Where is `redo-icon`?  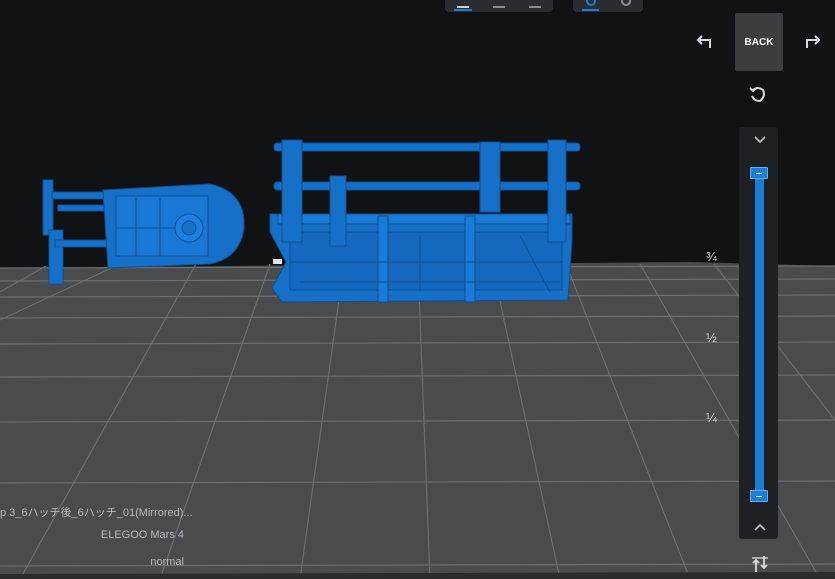 redo-icon is located at coordinates (812, 44).